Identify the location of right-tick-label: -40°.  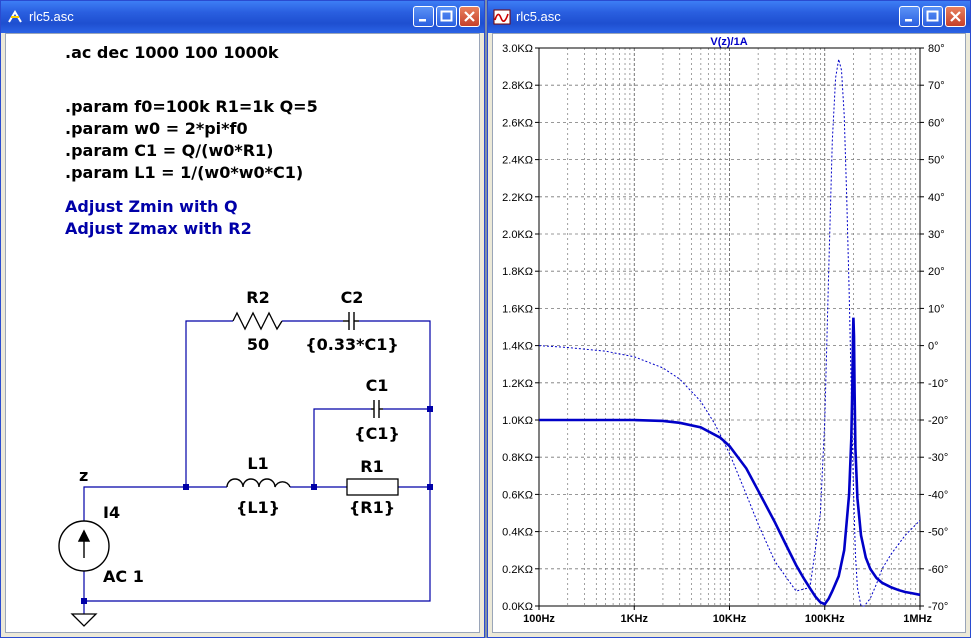
(938, 495).